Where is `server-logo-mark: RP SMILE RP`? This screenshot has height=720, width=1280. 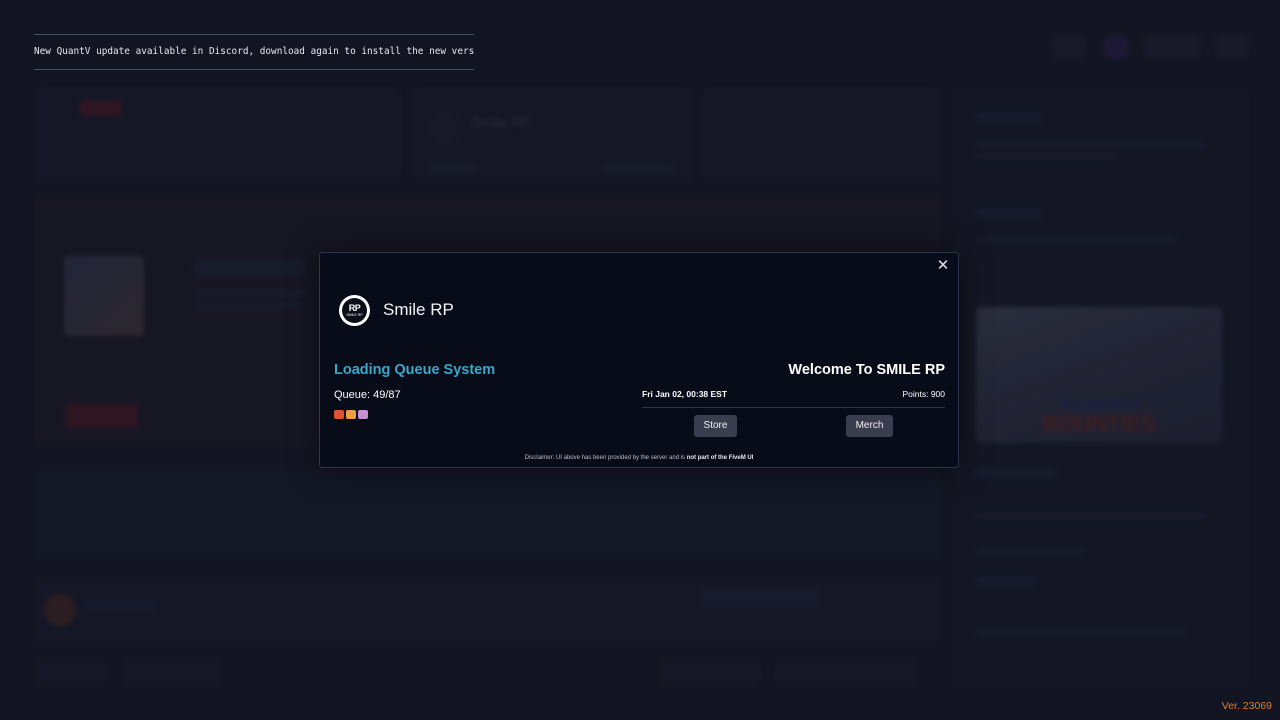 server-logo-mark: RP SMILE RP is located at coordinates (354, 310).